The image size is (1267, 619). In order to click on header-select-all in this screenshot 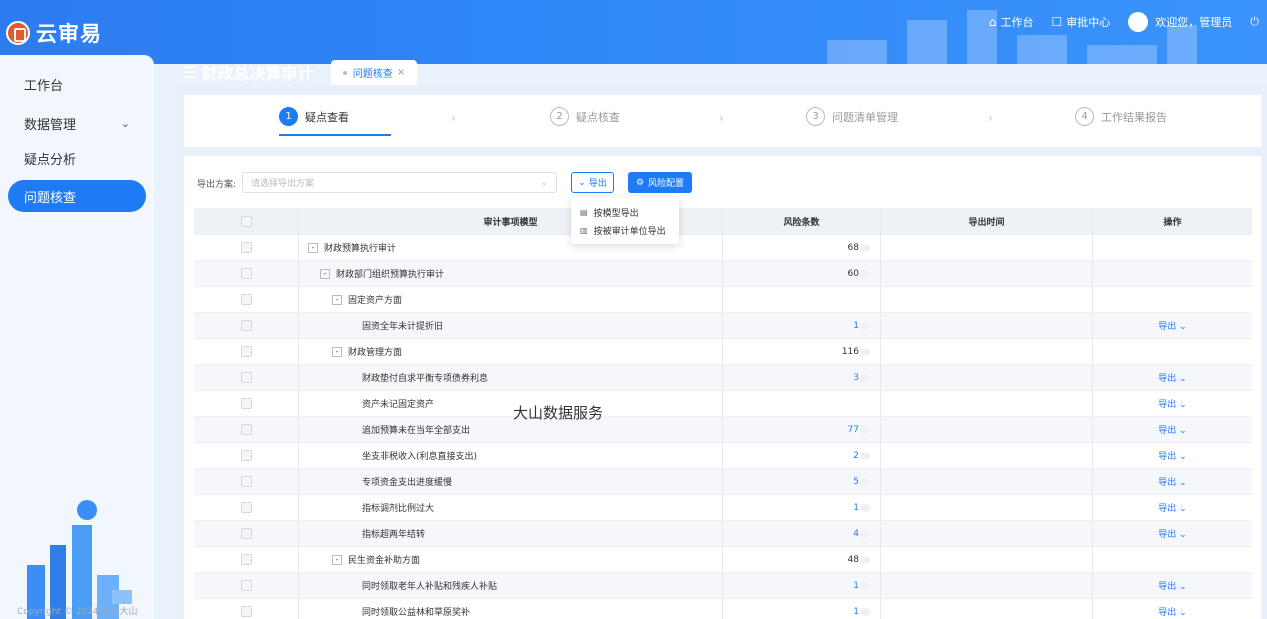, I will do `click(246, 221)`.